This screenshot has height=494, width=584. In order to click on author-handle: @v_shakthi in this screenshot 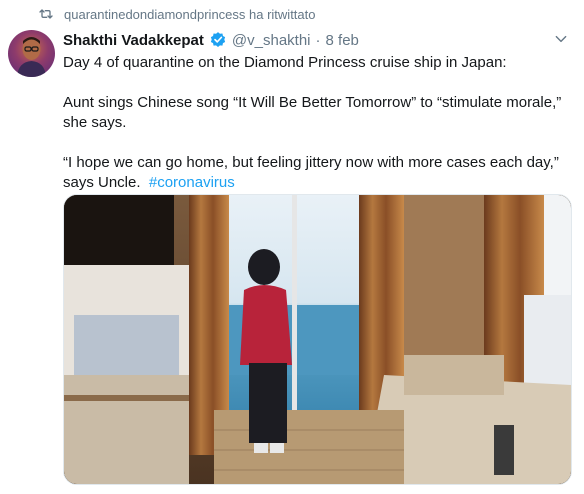, I will do `click(271, 40)`.